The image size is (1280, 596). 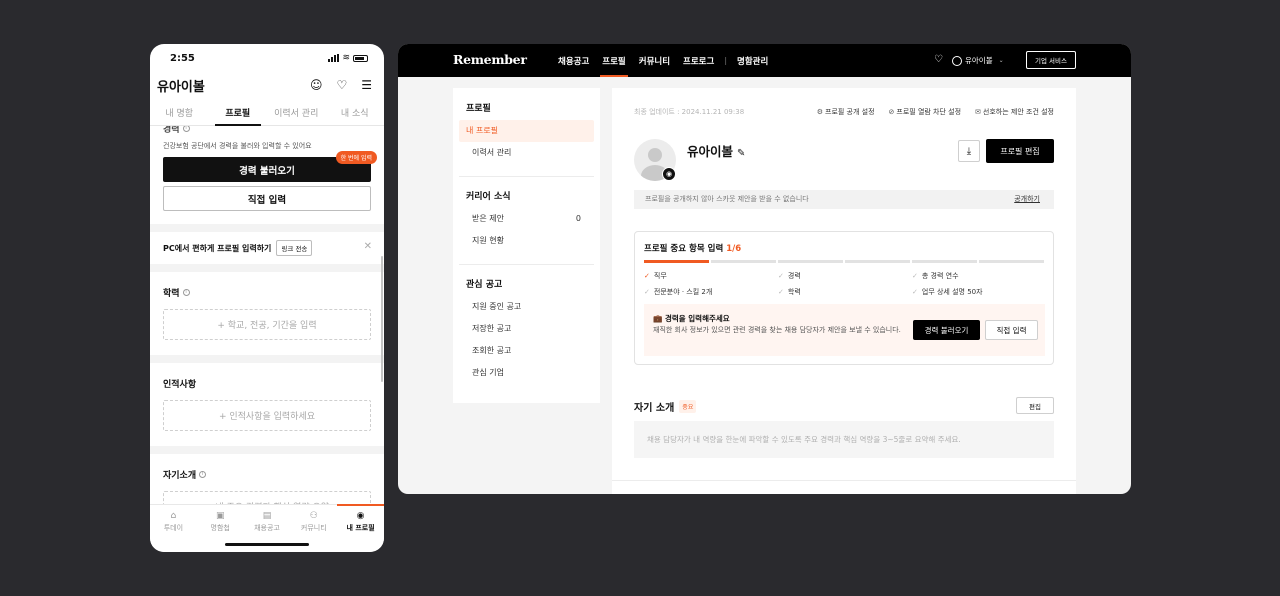 What do you see at coordinates (716, 151) in the screenshot?
I see `profile-name: 유아이볼 ✎` at bounding box center [716, 151].